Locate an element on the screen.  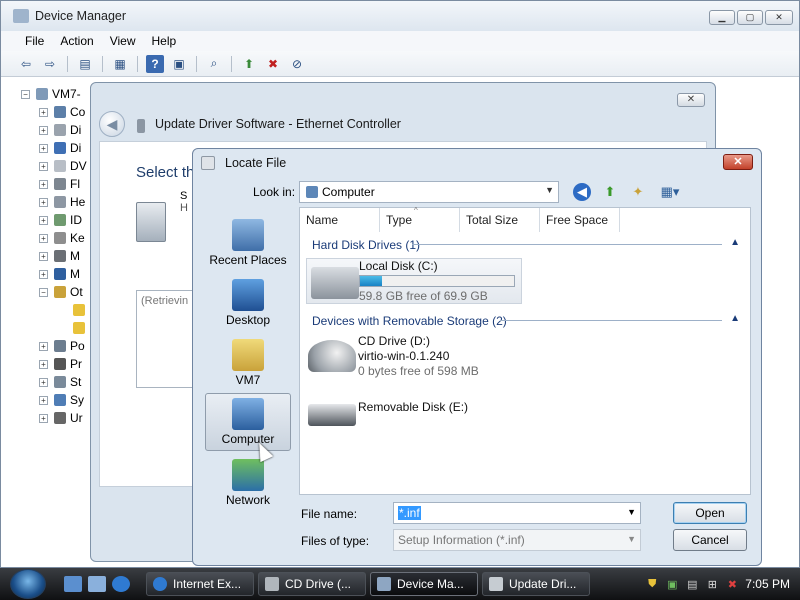
tree-item: + Co is located at coordinates (64, 112).